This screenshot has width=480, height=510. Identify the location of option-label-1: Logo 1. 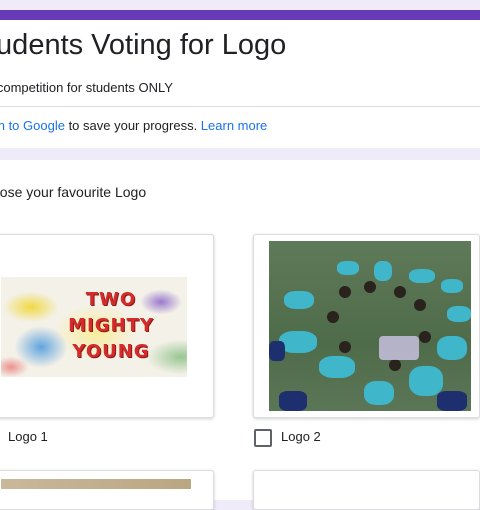
(28, 436).